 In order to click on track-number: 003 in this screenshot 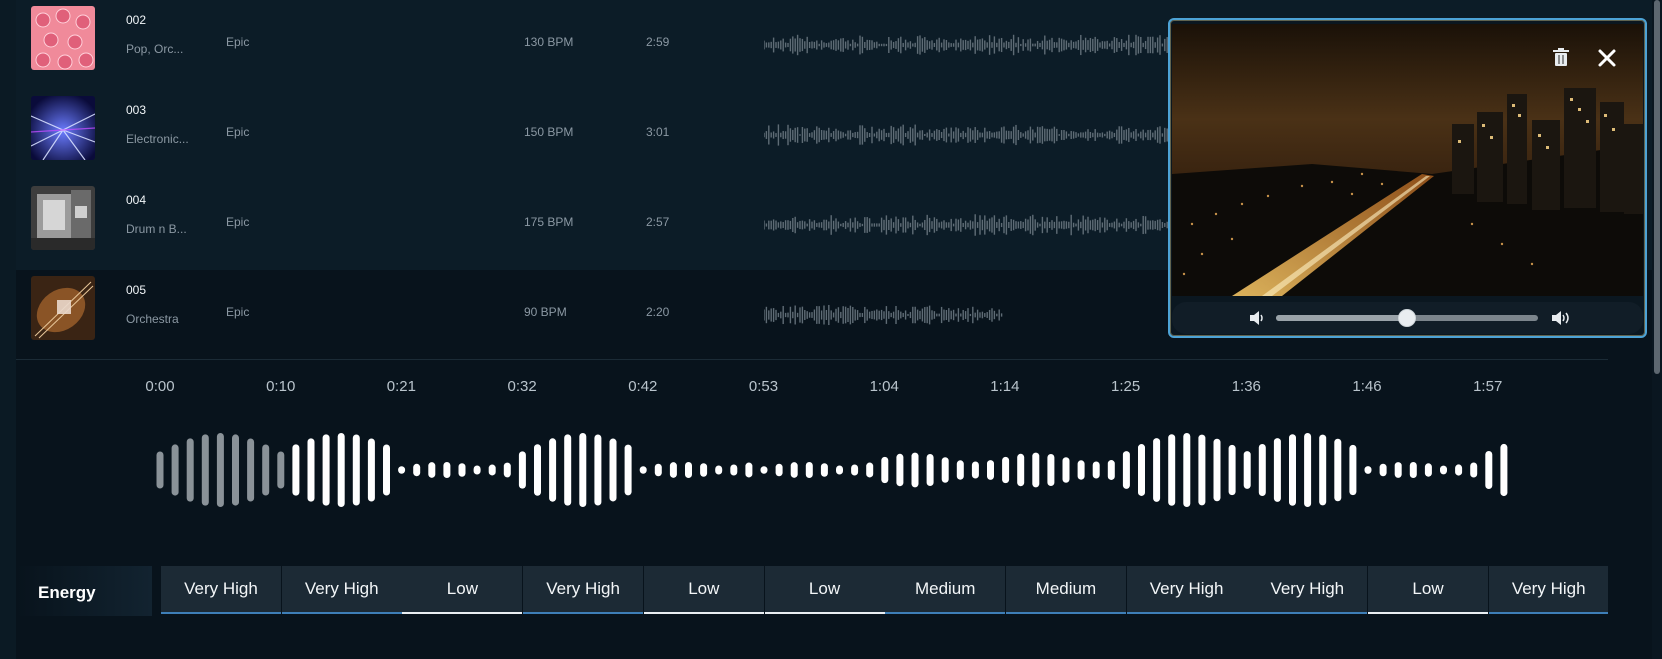, I will do `click(136, 110)`.